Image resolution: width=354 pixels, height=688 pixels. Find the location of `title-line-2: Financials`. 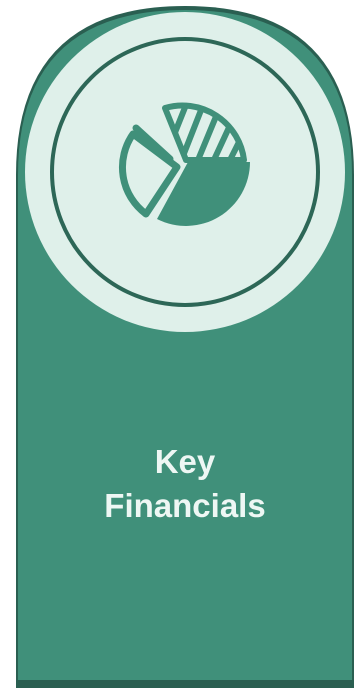

title-line-2: Financials is located at coordinates (185, 505).